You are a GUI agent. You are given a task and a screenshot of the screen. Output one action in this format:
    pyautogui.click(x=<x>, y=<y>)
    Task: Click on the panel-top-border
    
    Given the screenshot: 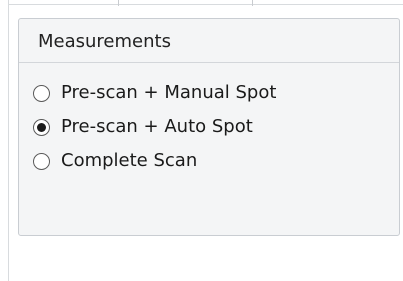 What is the action you would take?
    pyautogui.click(x=205, y=4)
    